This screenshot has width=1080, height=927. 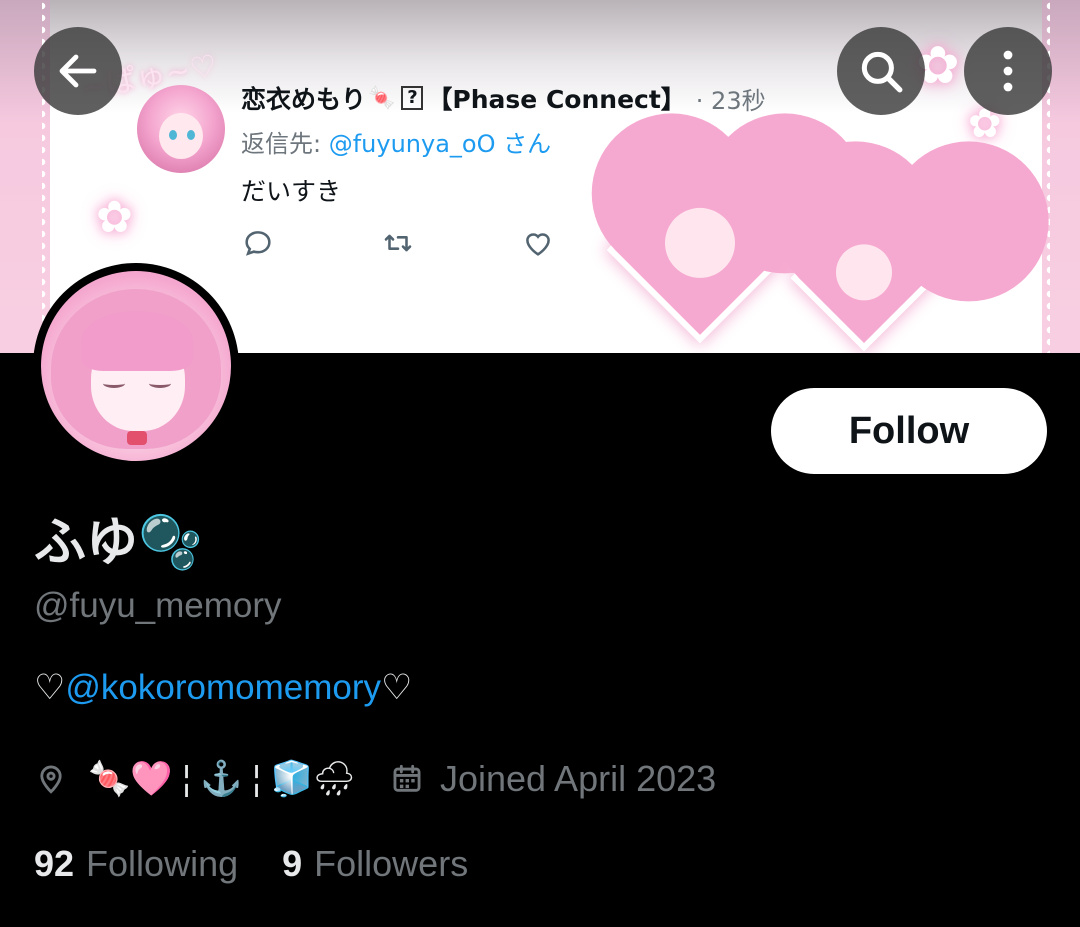 What do you see at coordinates (391, 863) in the screenshot?
I see `followers-label: Followers` at bounding box center [391, 863].